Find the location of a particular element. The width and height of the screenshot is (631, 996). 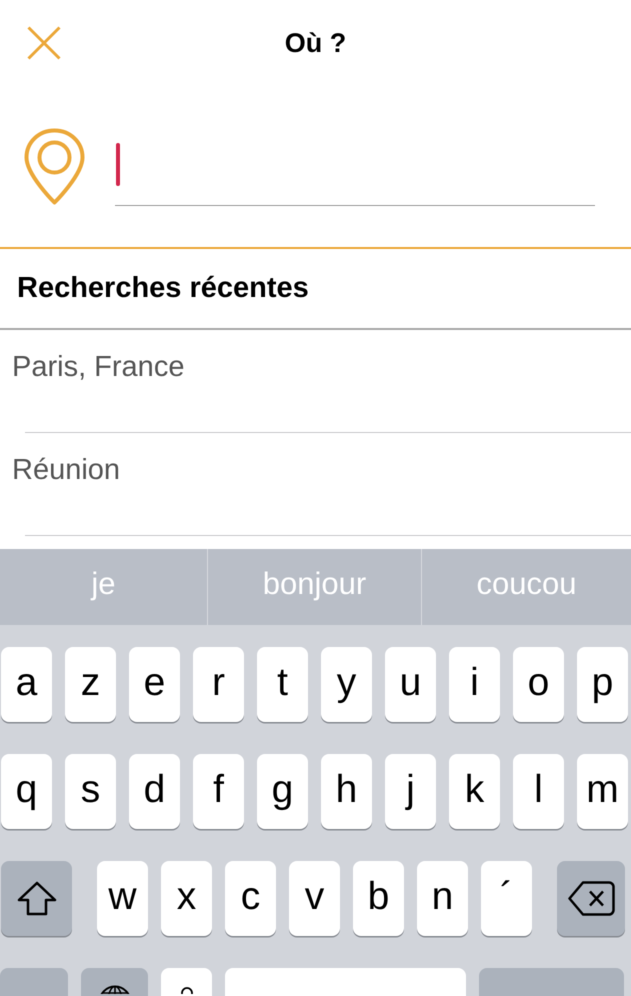

keyboard-key: k is located at coordinates (474, 791).